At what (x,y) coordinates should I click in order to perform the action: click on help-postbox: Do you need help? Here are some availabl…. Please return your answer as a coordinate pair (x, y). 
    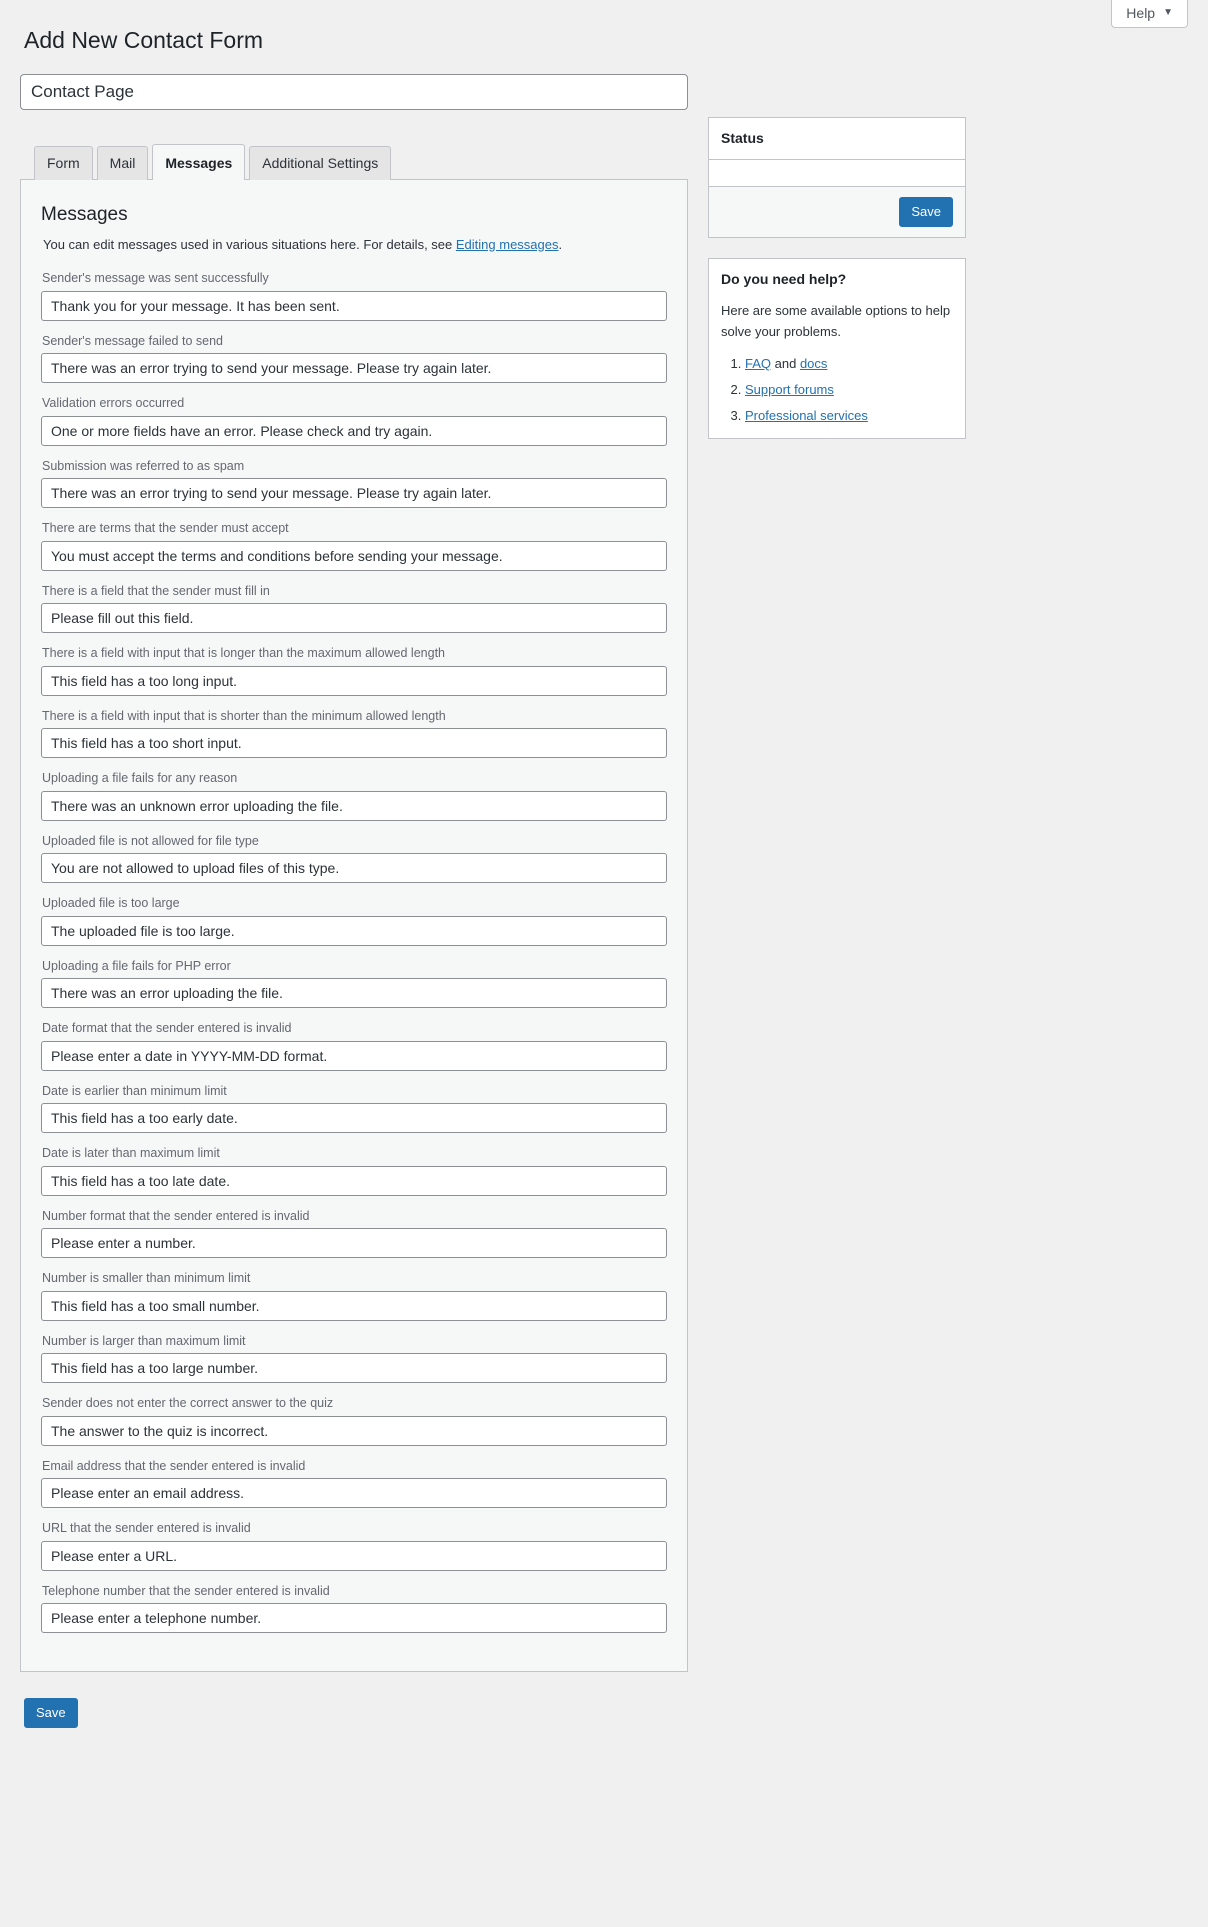
    Looking at the image, I should click on (837, 349).